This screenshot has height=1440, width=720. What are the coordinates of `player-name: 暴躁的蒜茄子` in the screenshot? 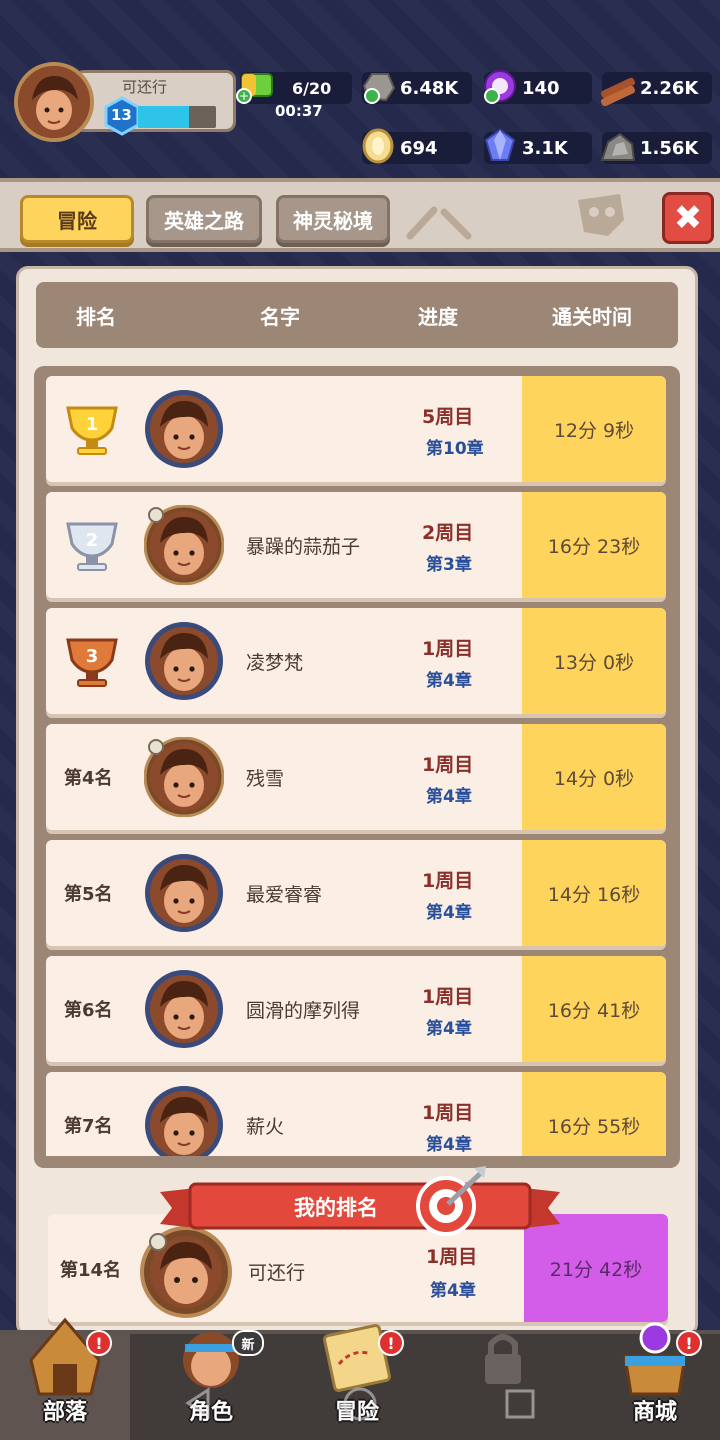 It's located at (303, 547).